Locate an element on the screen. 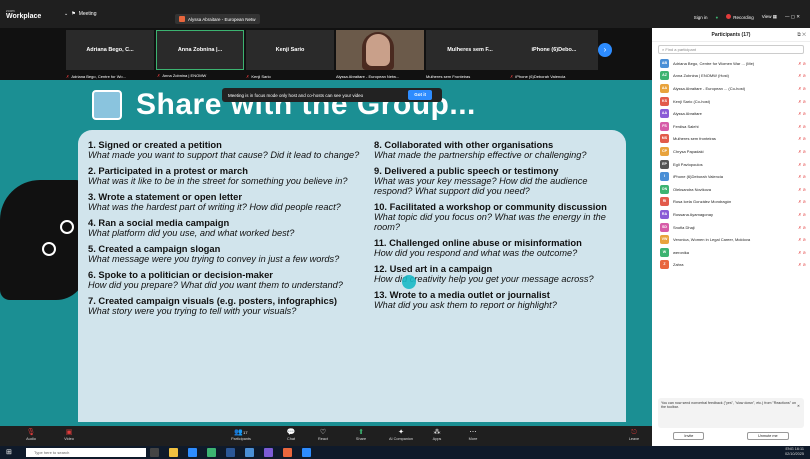  tile-label: ✗ Kenji Sario is located at coordinates (290, 76).